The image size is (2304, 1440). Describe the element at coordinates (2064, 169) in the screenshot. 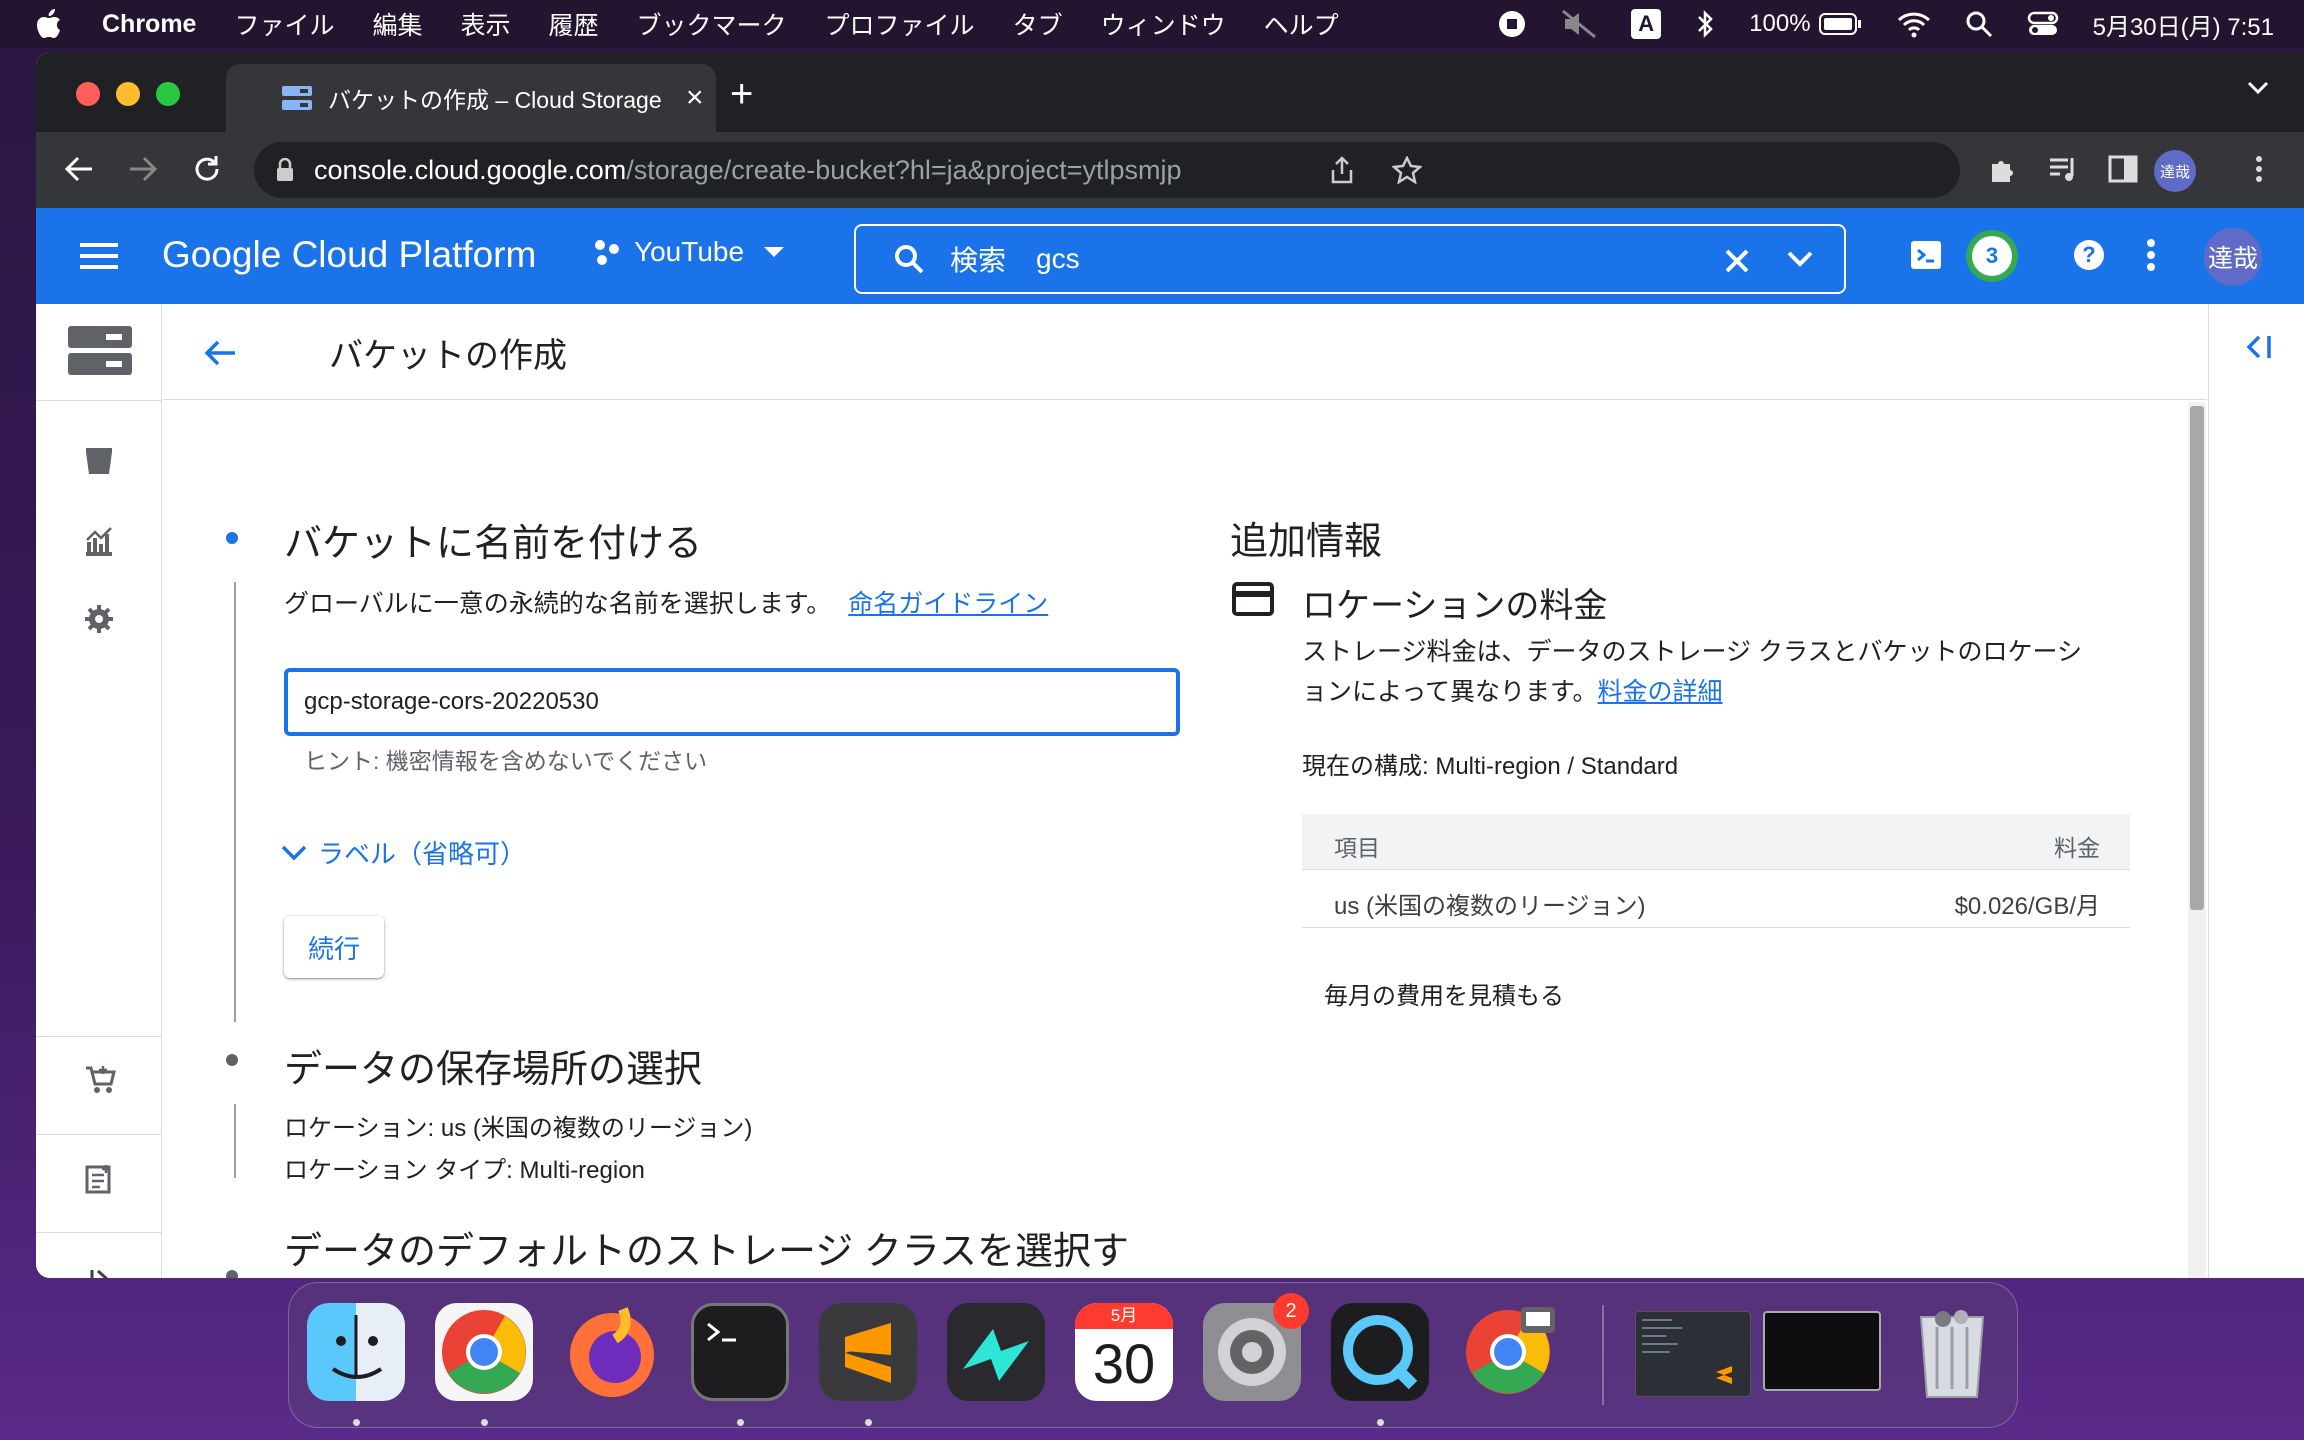

I see `media-control-icon` at that location.